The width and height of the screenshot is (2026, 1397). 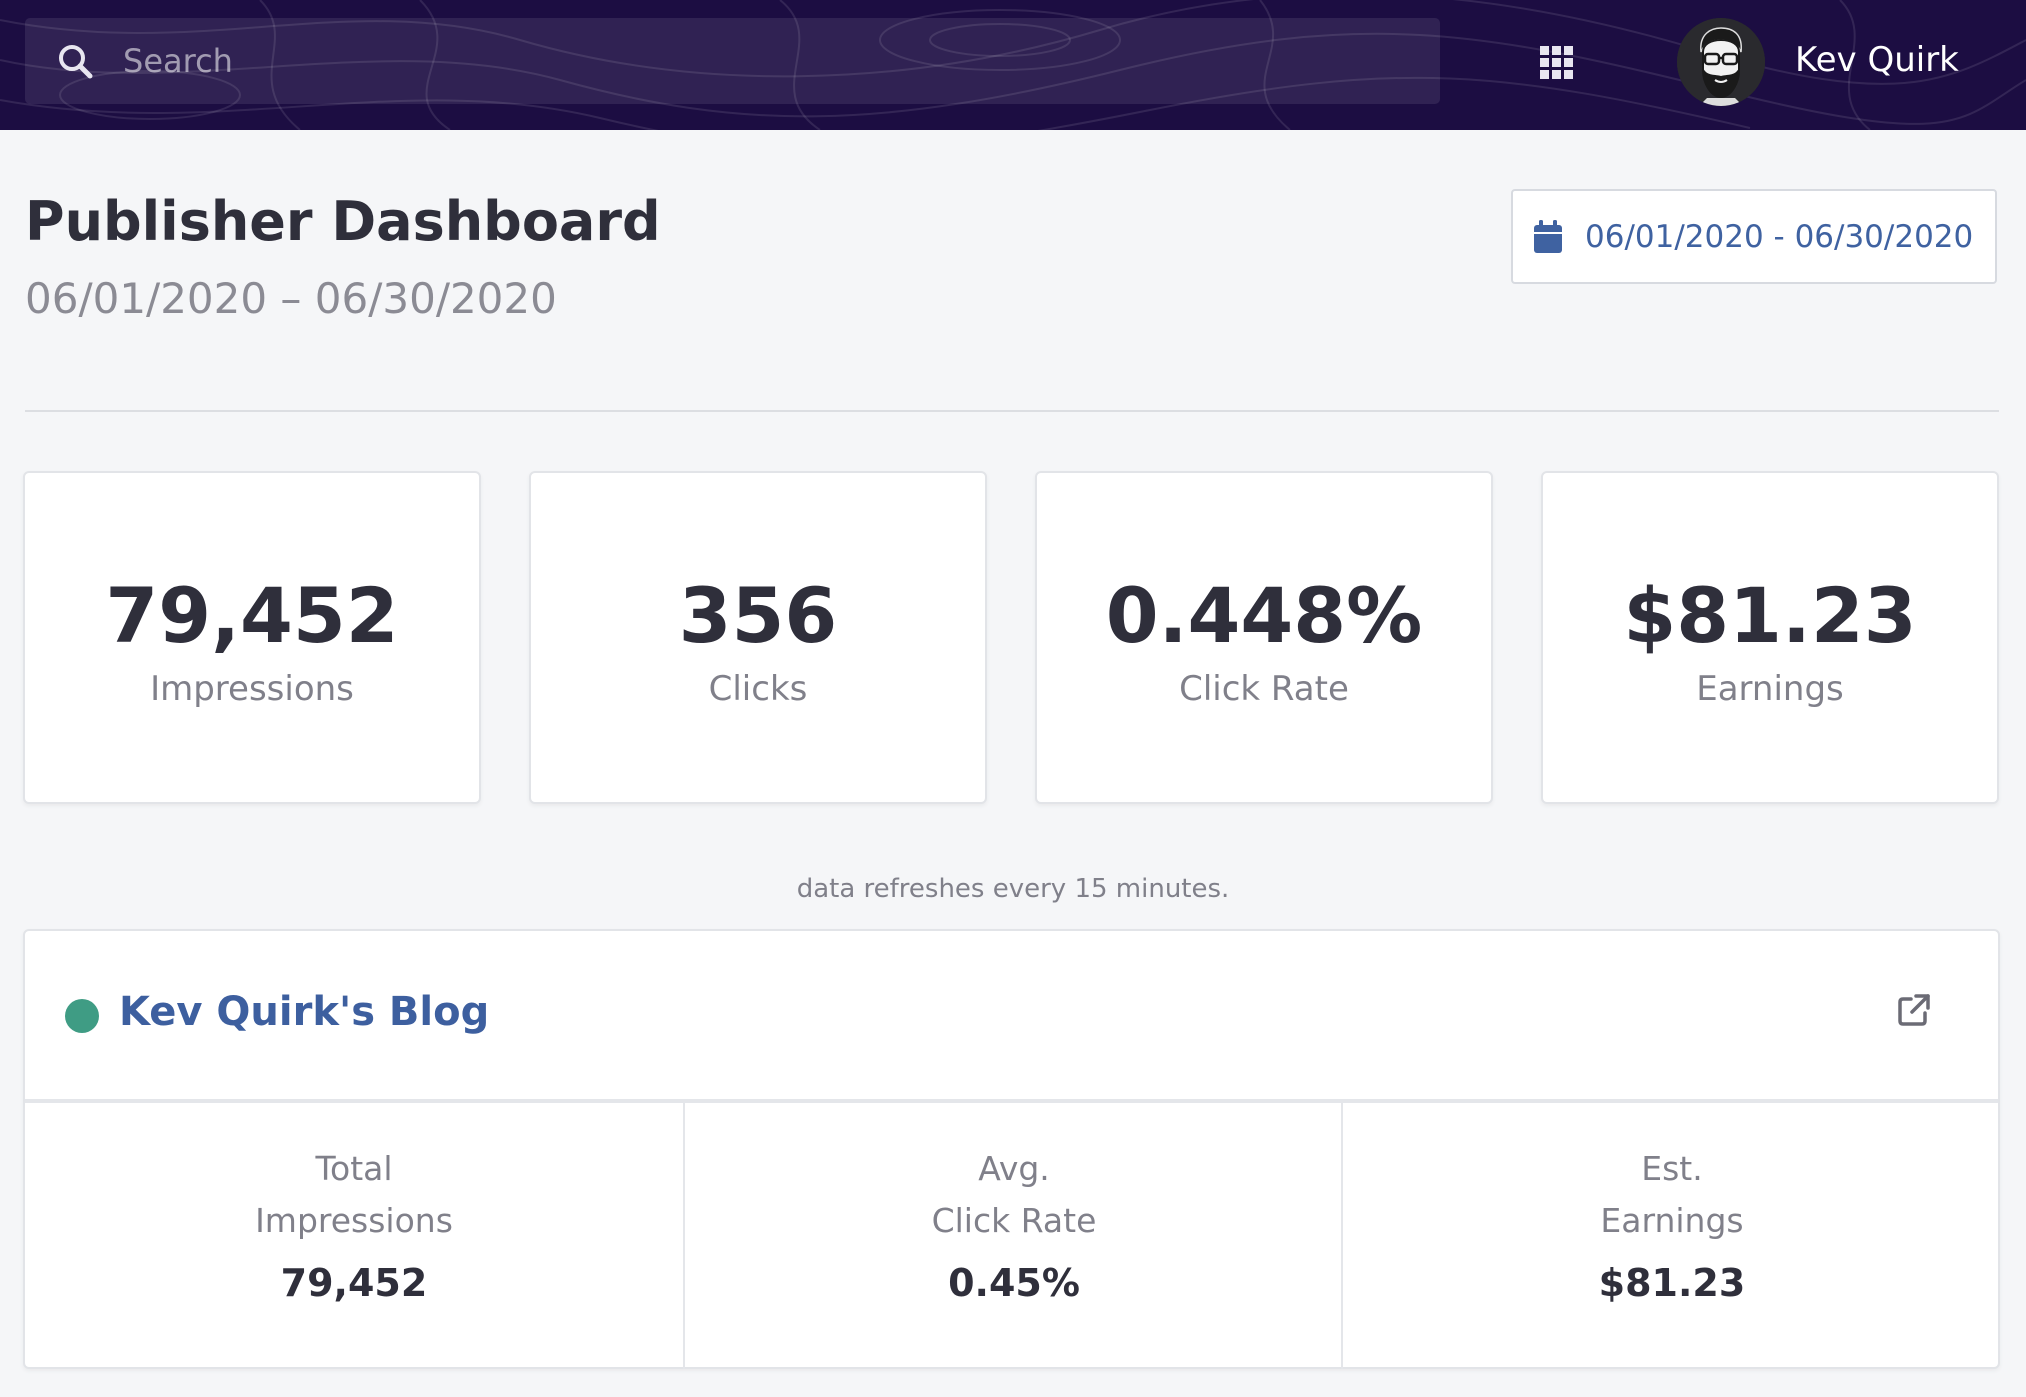 I want to click on user-avatar, so click(x=1721, y=62).